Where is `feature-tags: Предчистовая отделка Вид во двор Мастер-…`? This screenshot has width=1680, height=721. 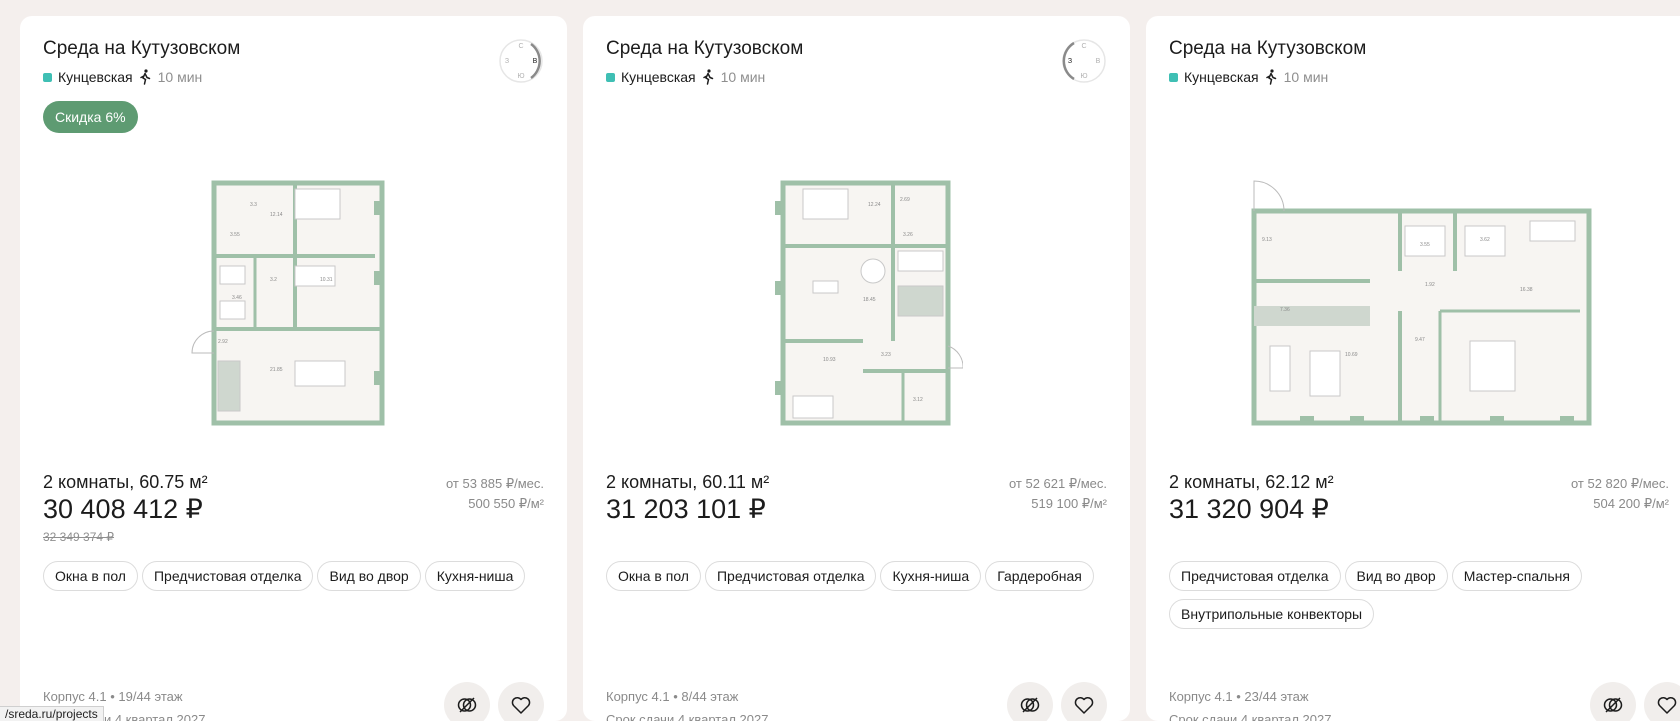 feature-tags: Предчистовая отделка Вид во двор Мастер-… is located at coordinates (1389, 595).